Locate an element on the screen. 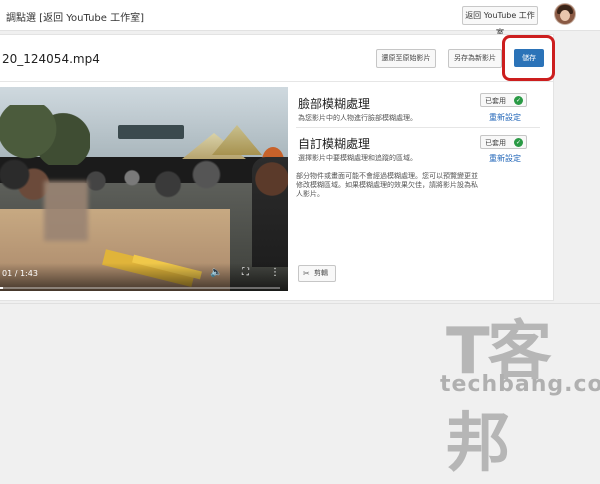 Image resolution: width=600 pixels, height=484 pixels. section-divider is located at coordinates (418, 127).